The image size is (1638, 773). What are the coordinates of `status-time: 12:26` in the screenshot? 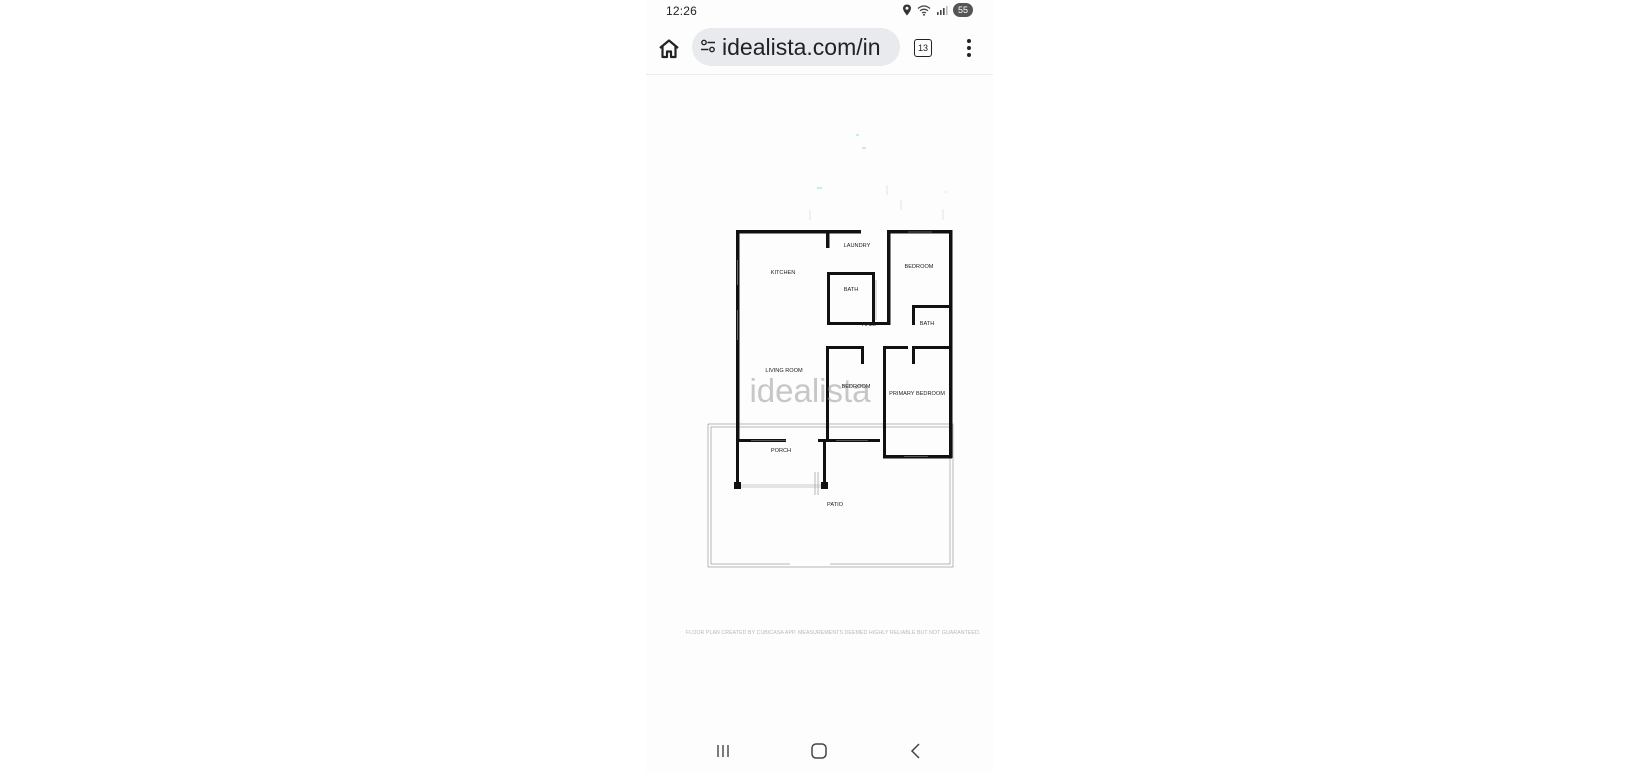 It's located at (682, 11).